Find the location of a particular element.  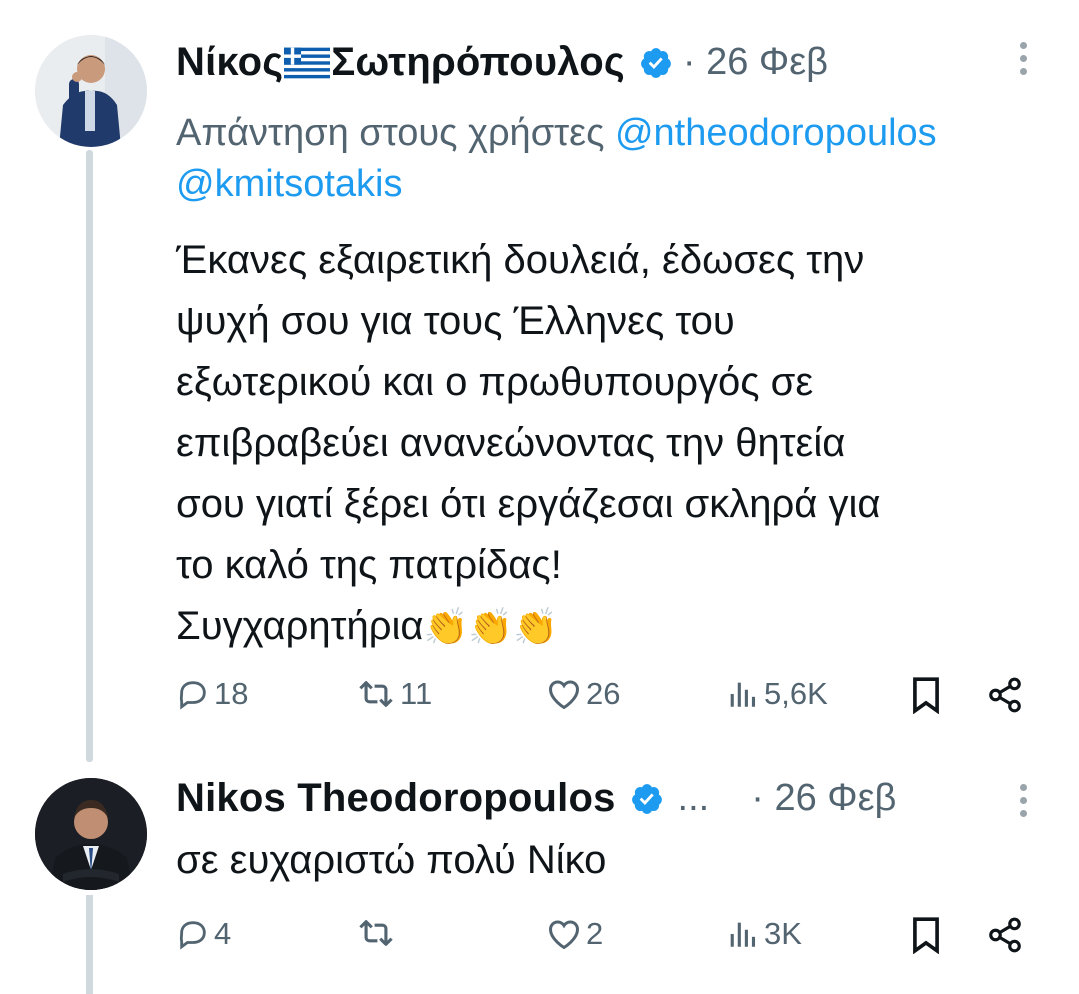

mention-link: @kmitsotakis is located at coordinates (289, 184).